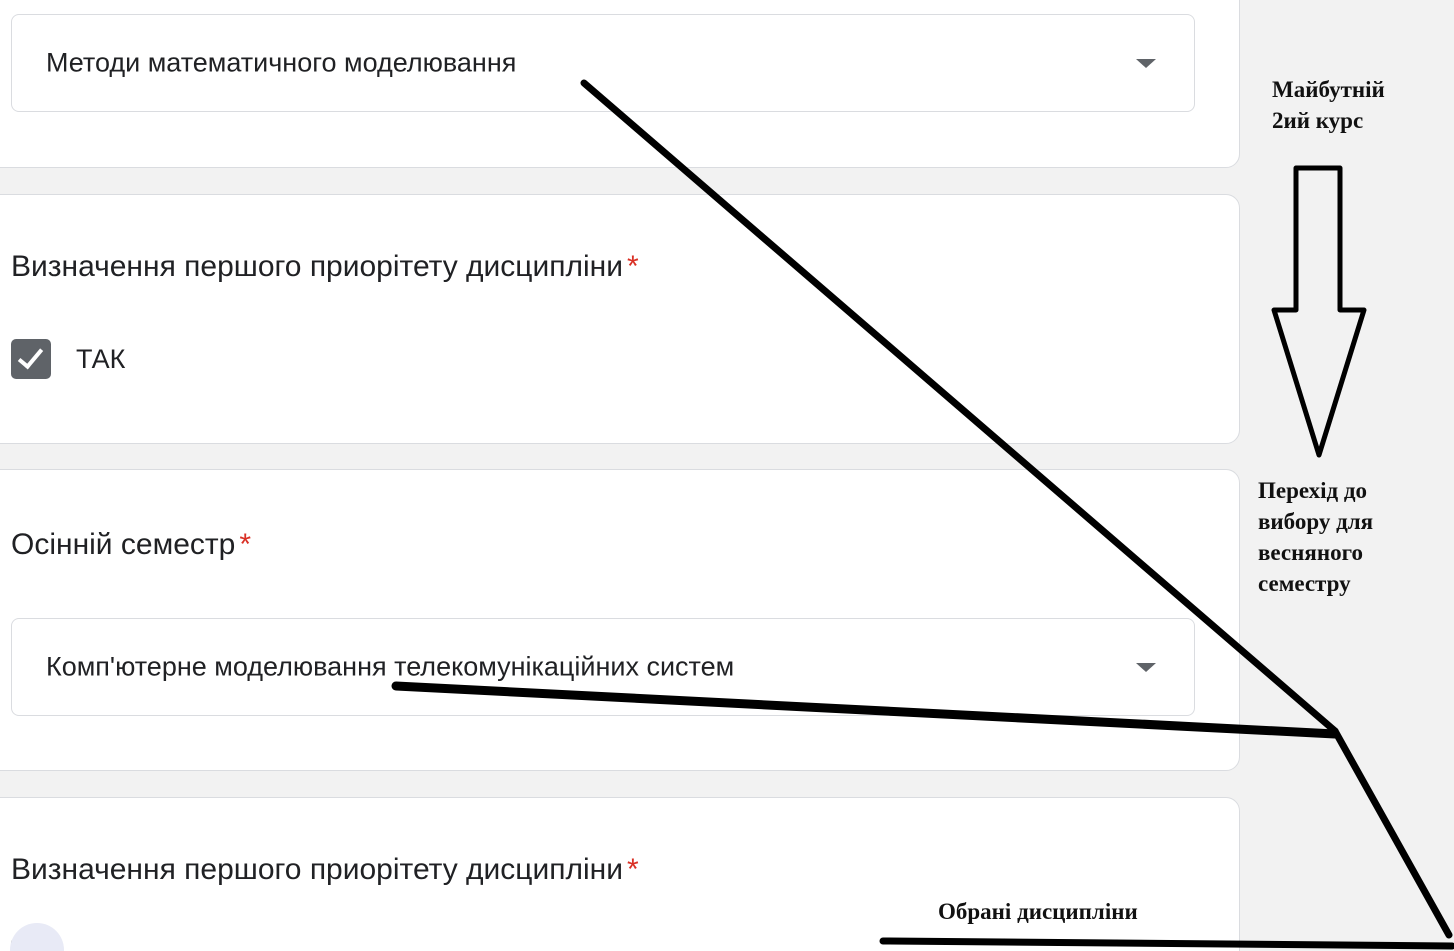  Describe the element at coordinates (68, 359) in the screenshot. I see `checkbox-option-yes: ТАК` at that location.